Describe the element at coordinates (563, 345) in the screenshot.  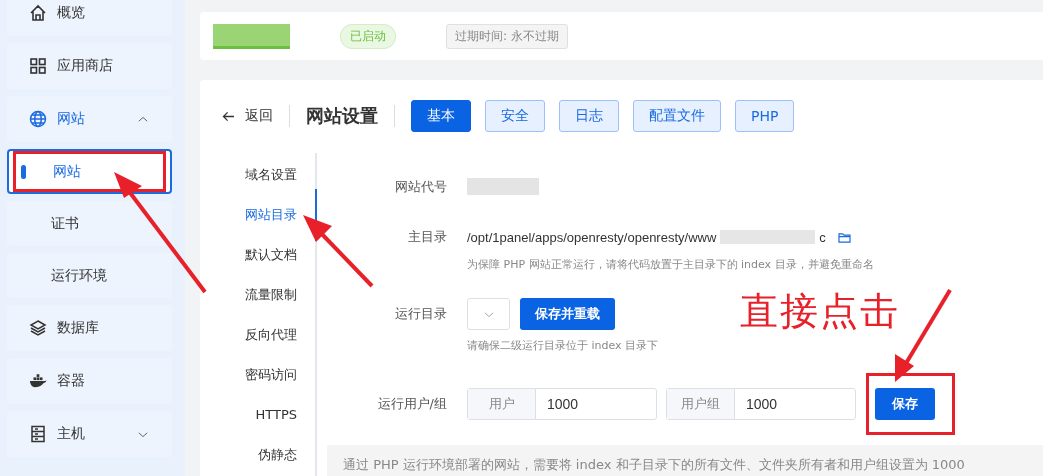
I see `hint-text: 请确保二级运行目录位于 index 目录下` at that location.